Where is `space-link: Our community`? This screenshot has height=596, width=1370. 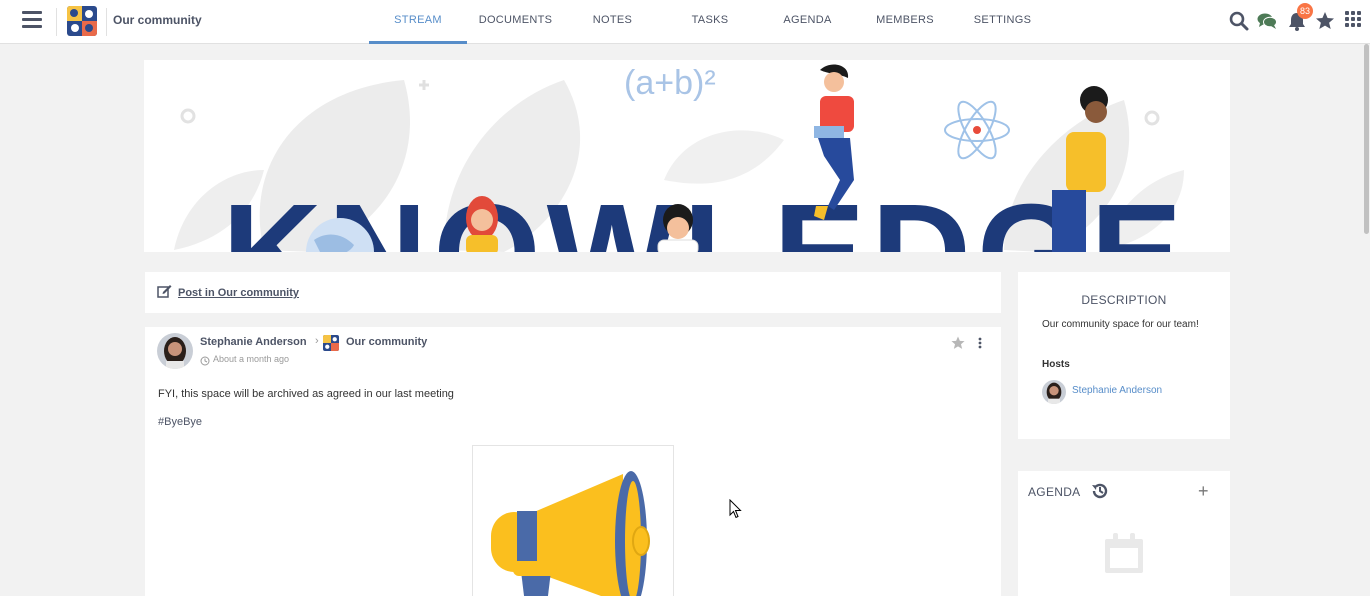 space-link: Our community is located at coordinates (386, 342).